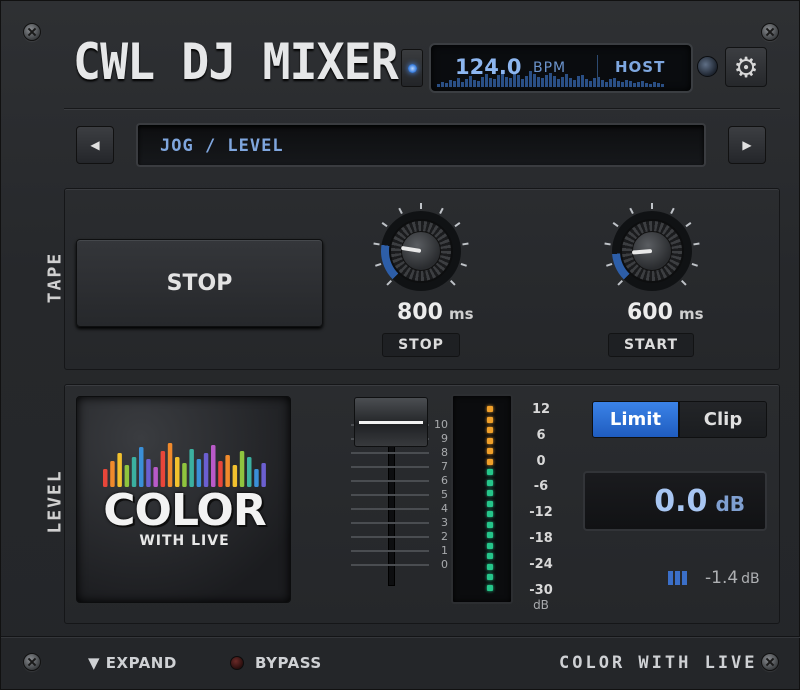 This screenshot has width=800, height=690. Describe the element at coordinates (444, 508) in the screenshot. I see `fader-scale-label: 4` at that location.